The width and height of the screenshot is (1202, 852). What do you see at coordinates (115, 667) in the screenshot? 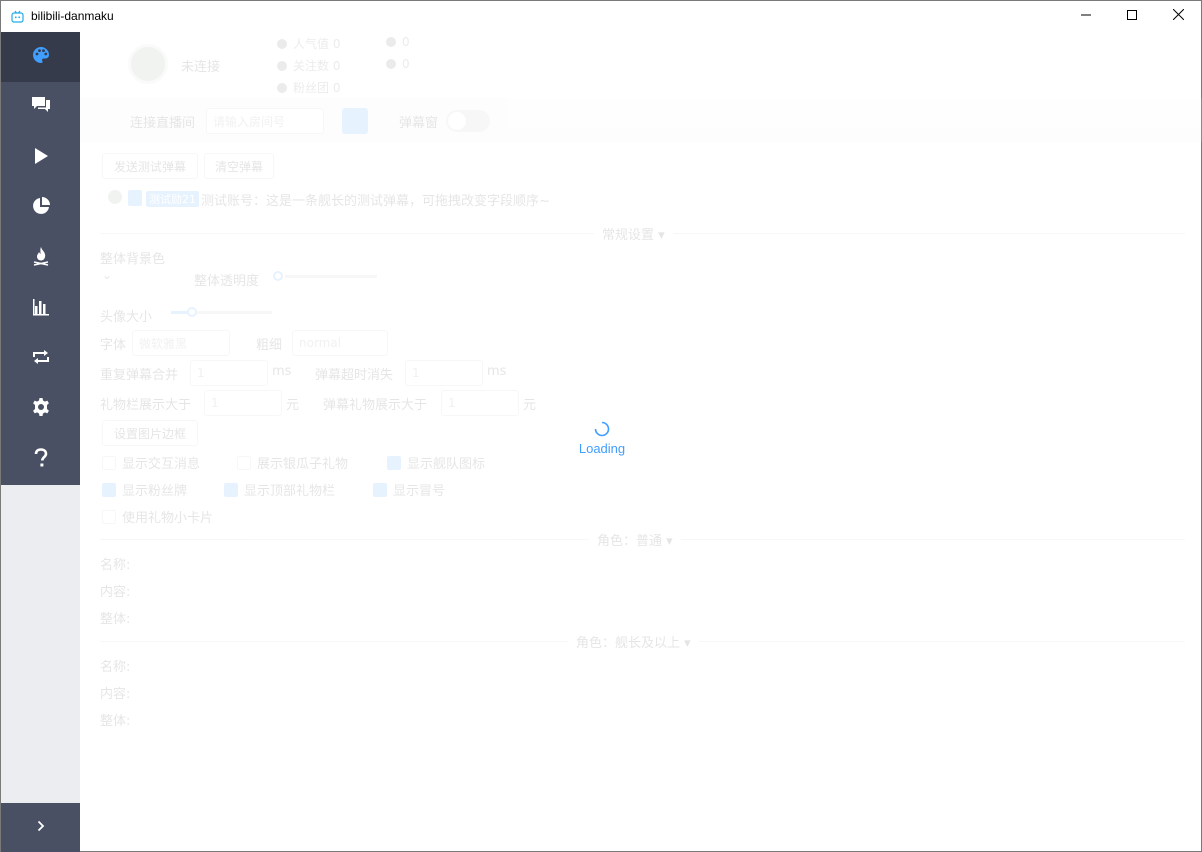
I see `role-captain-name-label: 名称:` at bounding box center [115, 667].